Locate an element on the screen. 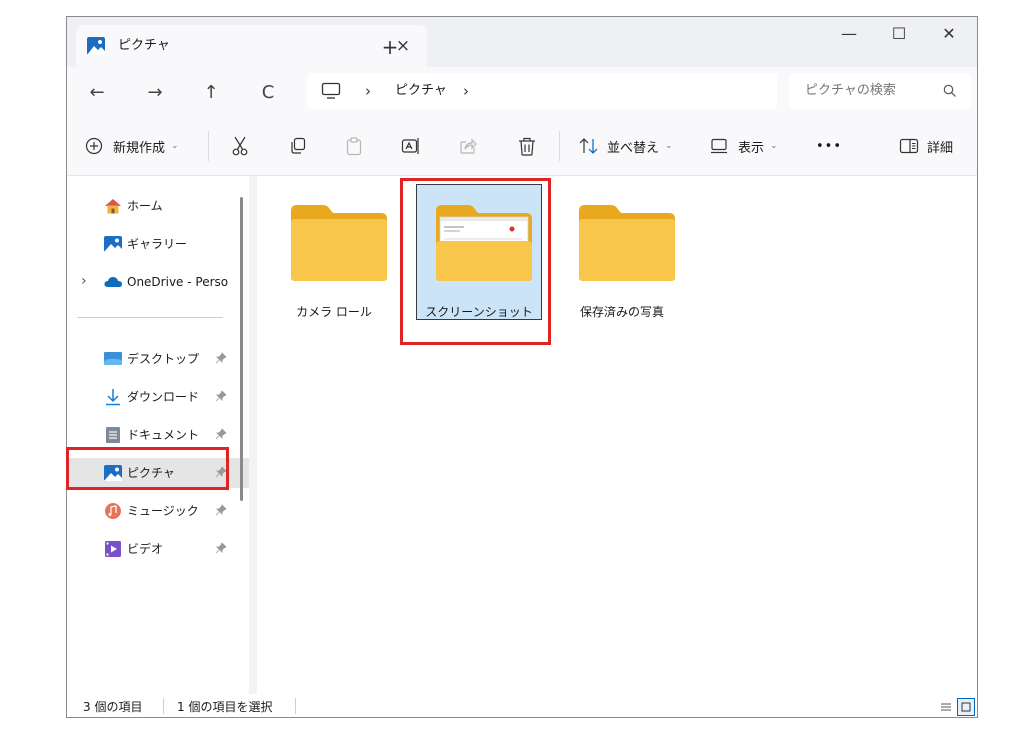 This screenshot has width=1024, height=736. download-icon is located at coordinates (113, 397).